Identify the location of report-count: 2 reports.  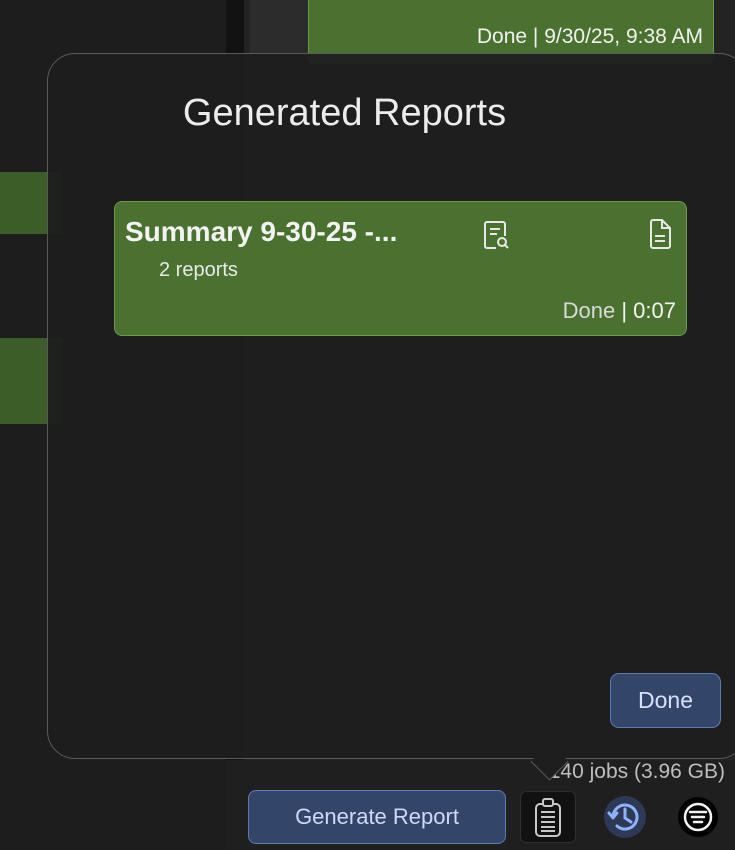
(198, 270).